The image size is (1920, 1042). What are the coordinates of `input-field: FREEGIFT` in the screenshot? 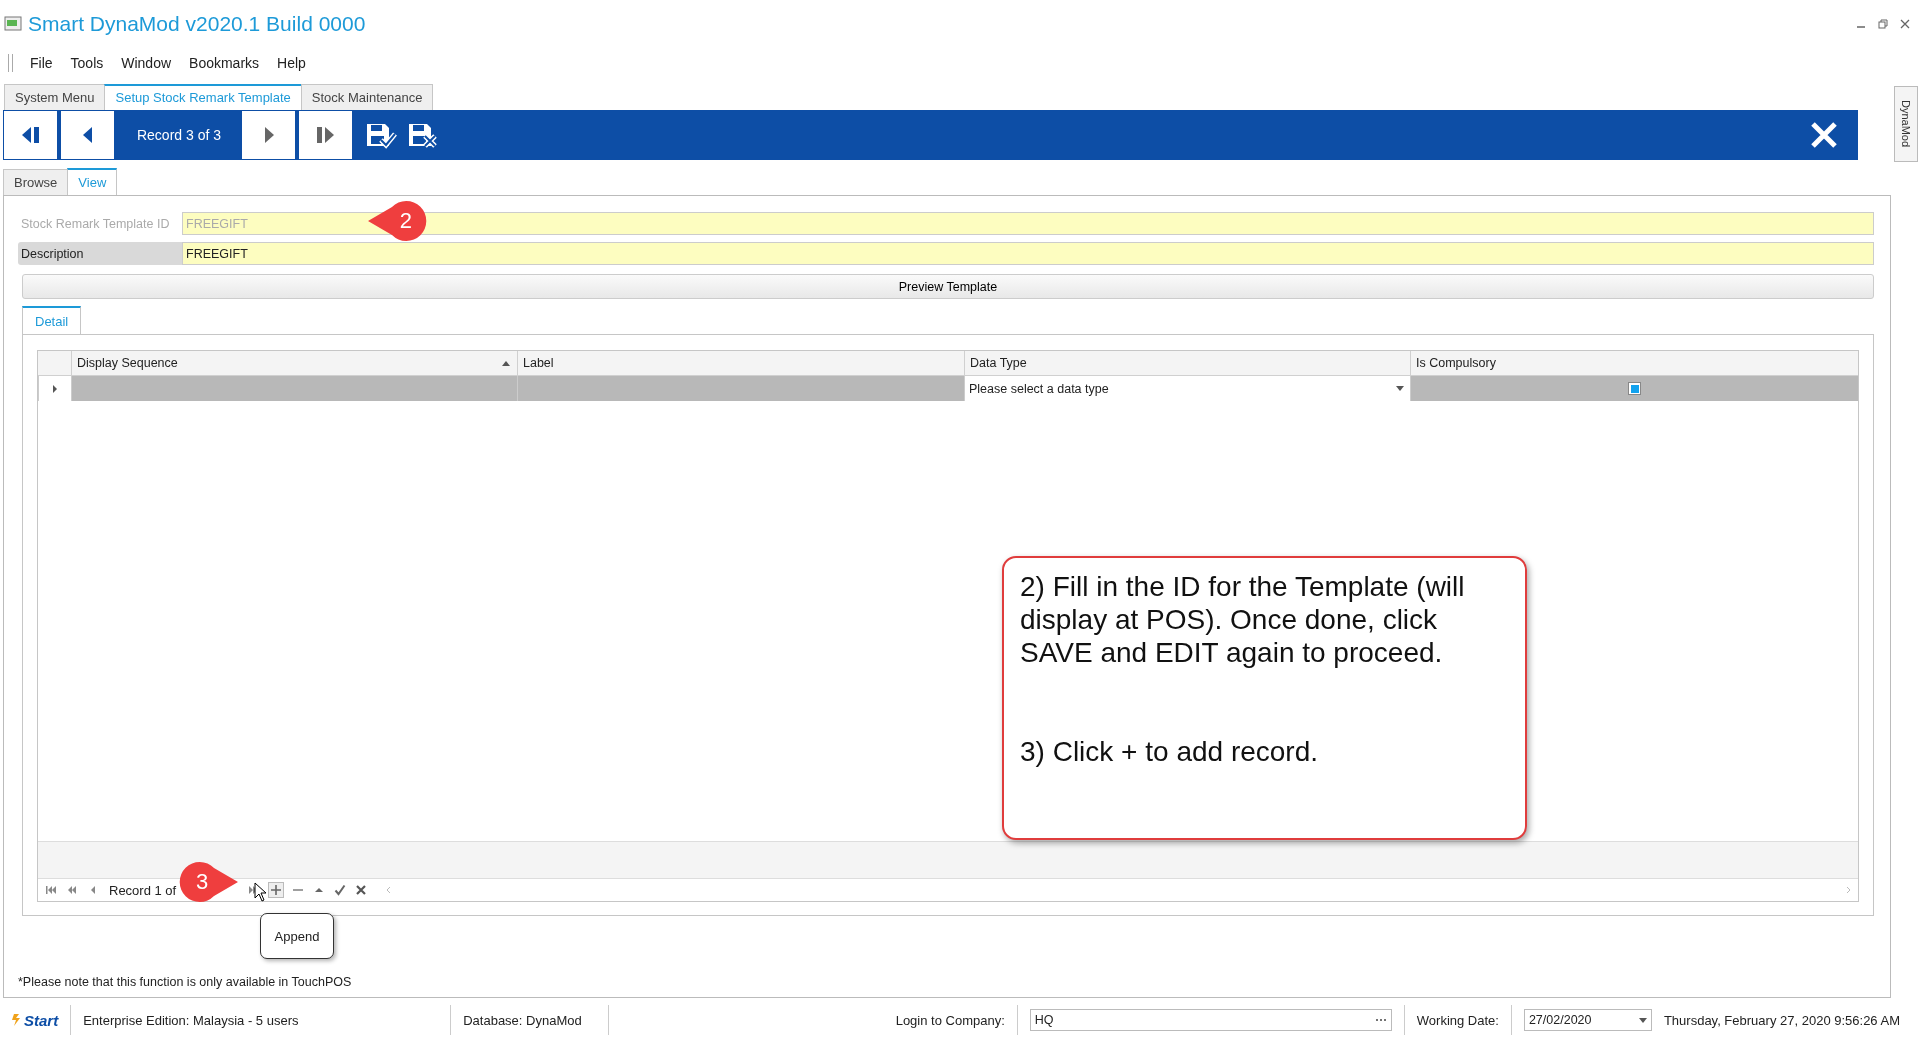 It's located at (1028, 253).